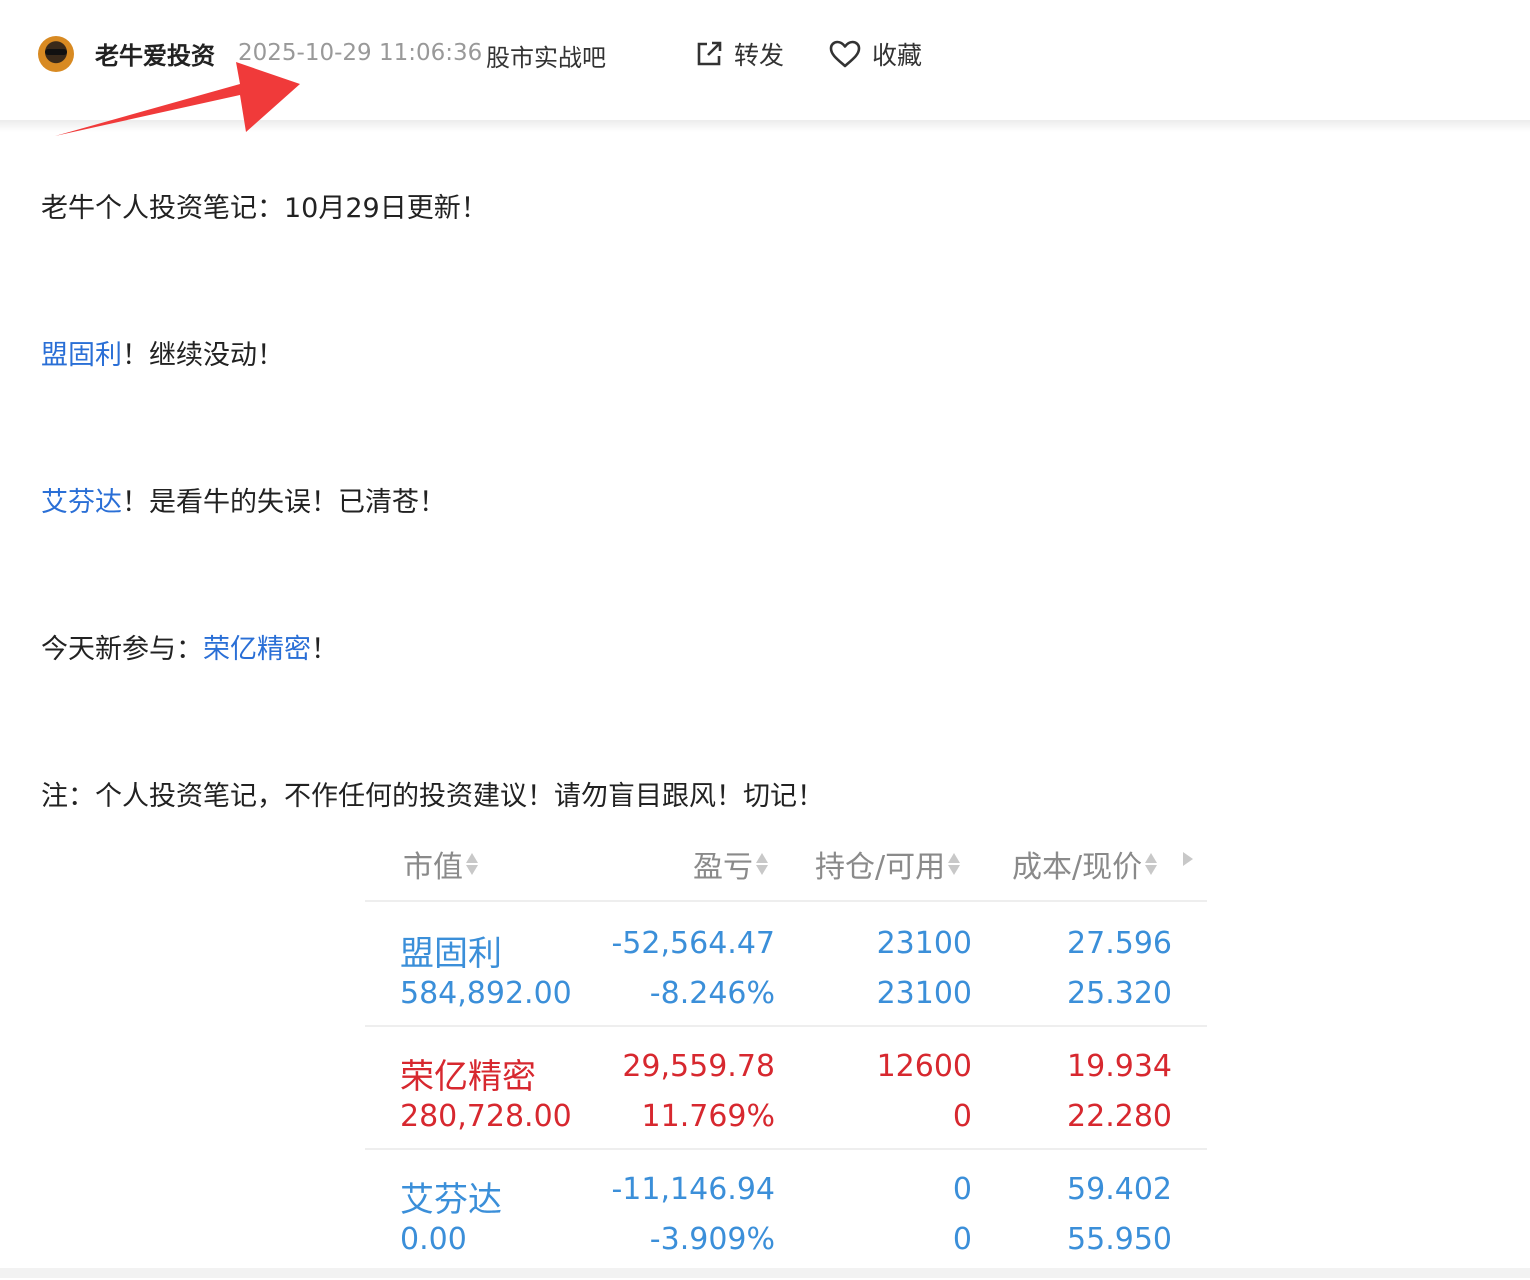 The image size is (1530, 1280). Describe the element at coordinates (712, 1239) in the screenshot. I see `pnl-percent: -3.909%` at that location.